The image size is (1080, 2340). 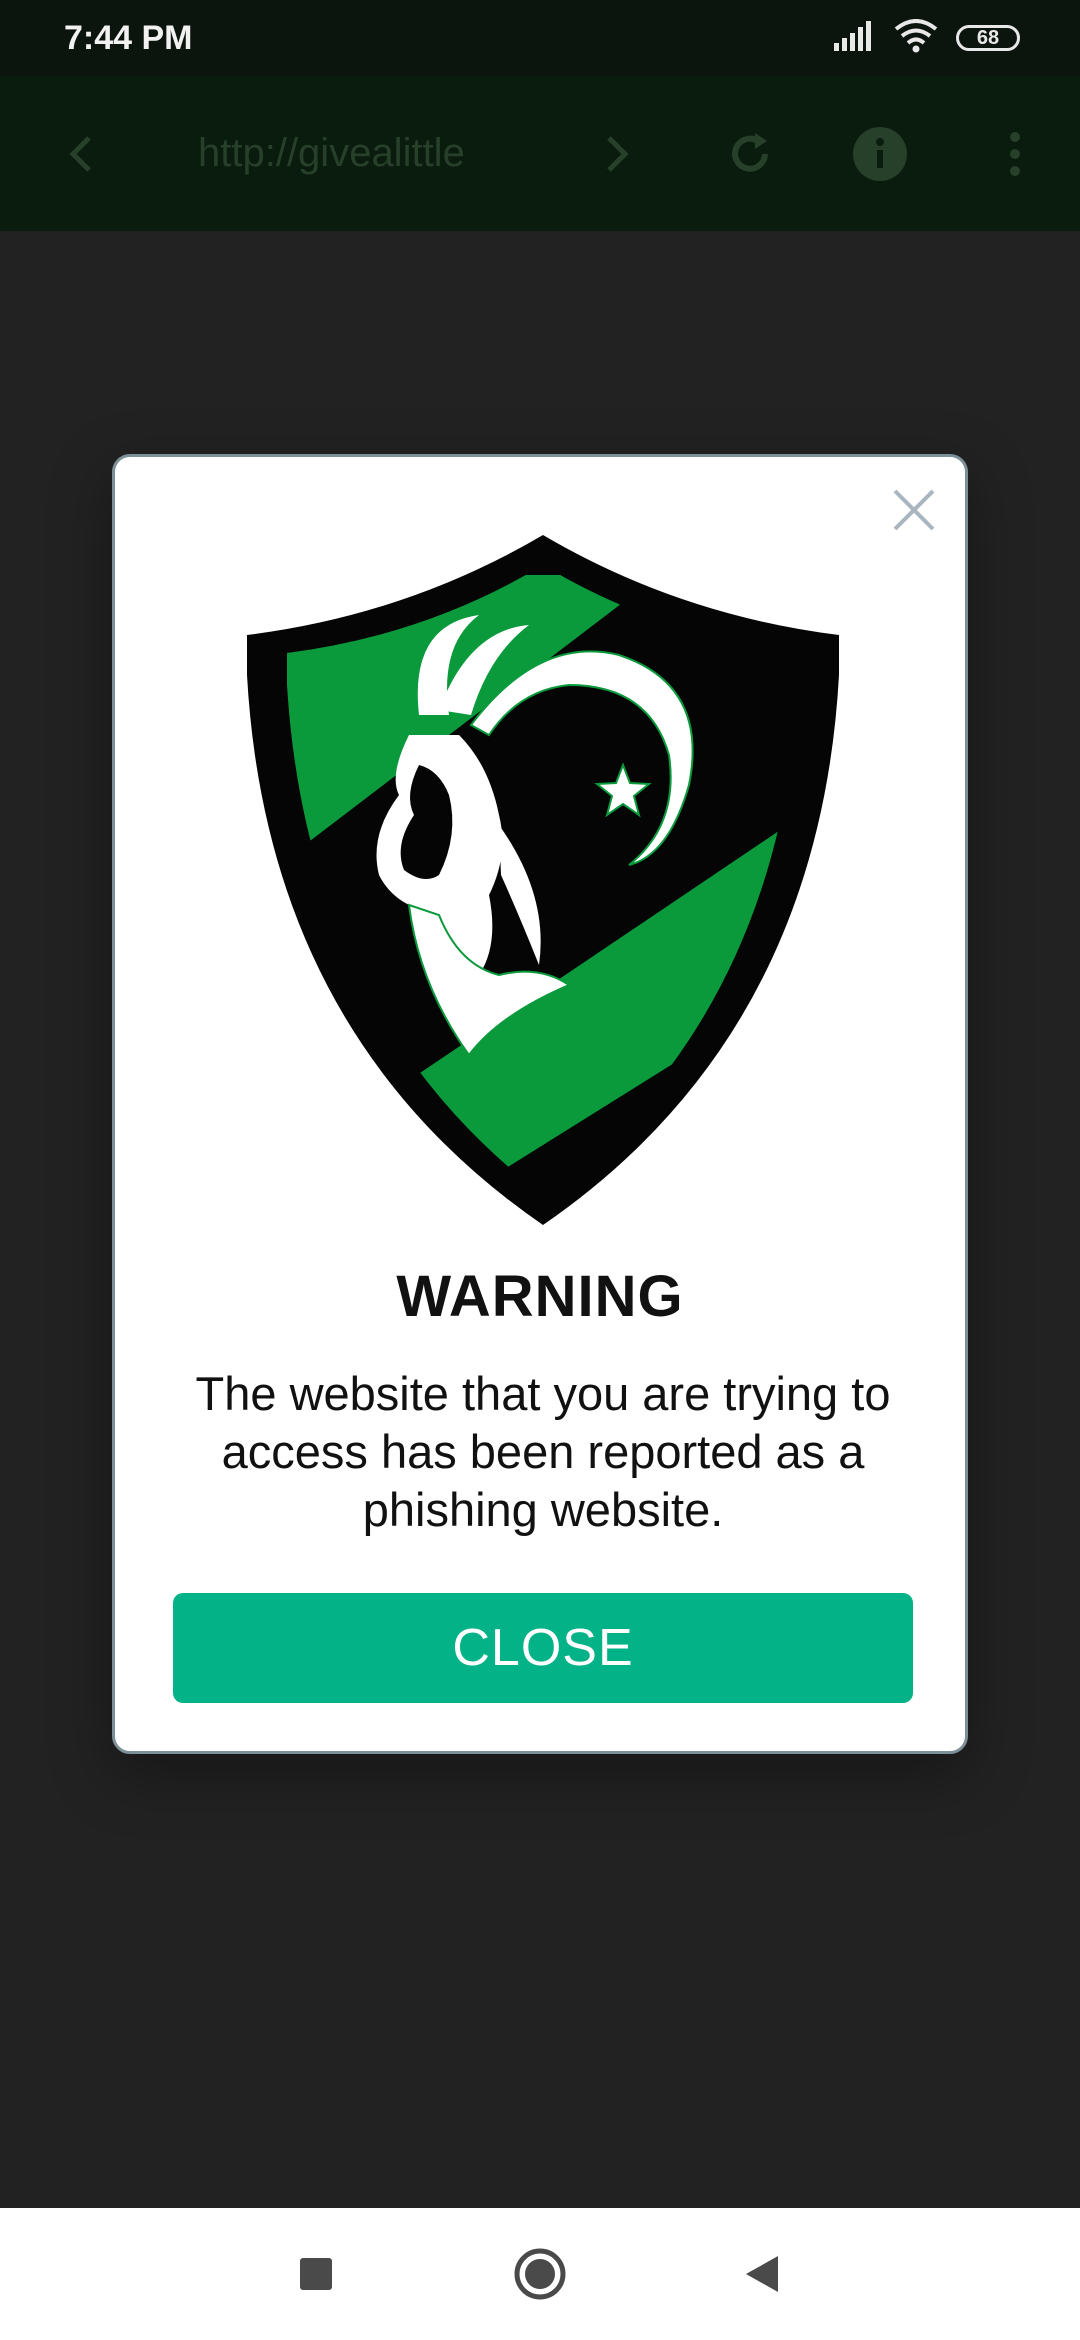 What do you see at coordinates (914, 510) in the screenshot?
I see `close-icon` at bounding box center [914, 510].